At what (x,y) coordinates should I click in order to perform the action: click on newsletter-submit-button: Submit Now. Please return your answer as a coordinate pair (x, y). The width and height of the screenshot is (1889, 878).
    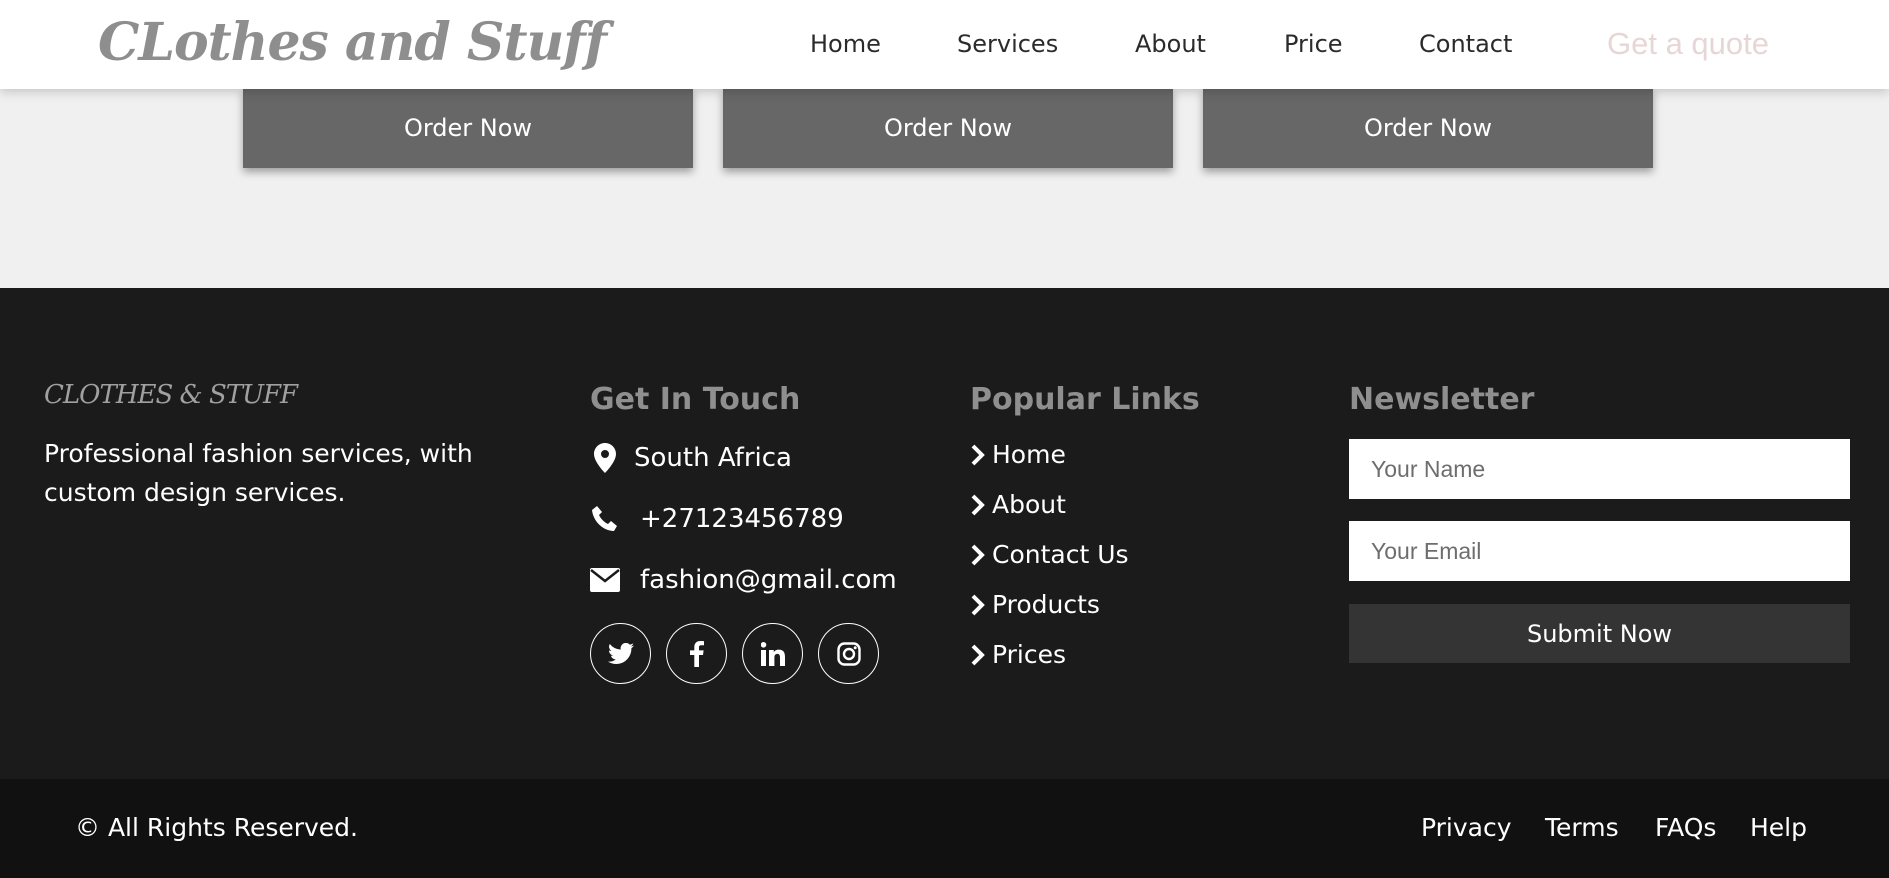
    Looking at the image, I should click on (1599, 633).